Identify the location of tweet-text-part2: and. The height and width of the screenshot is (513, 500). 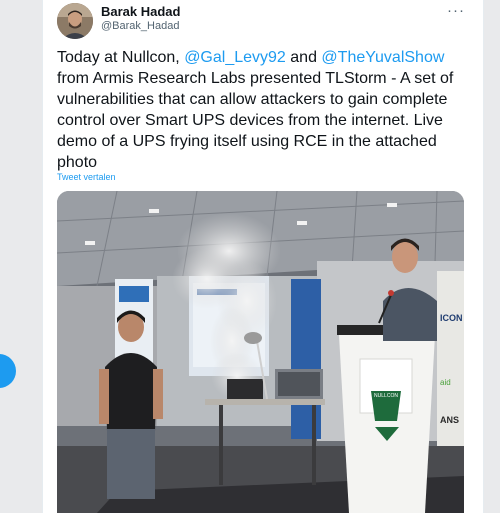
(303, 57).